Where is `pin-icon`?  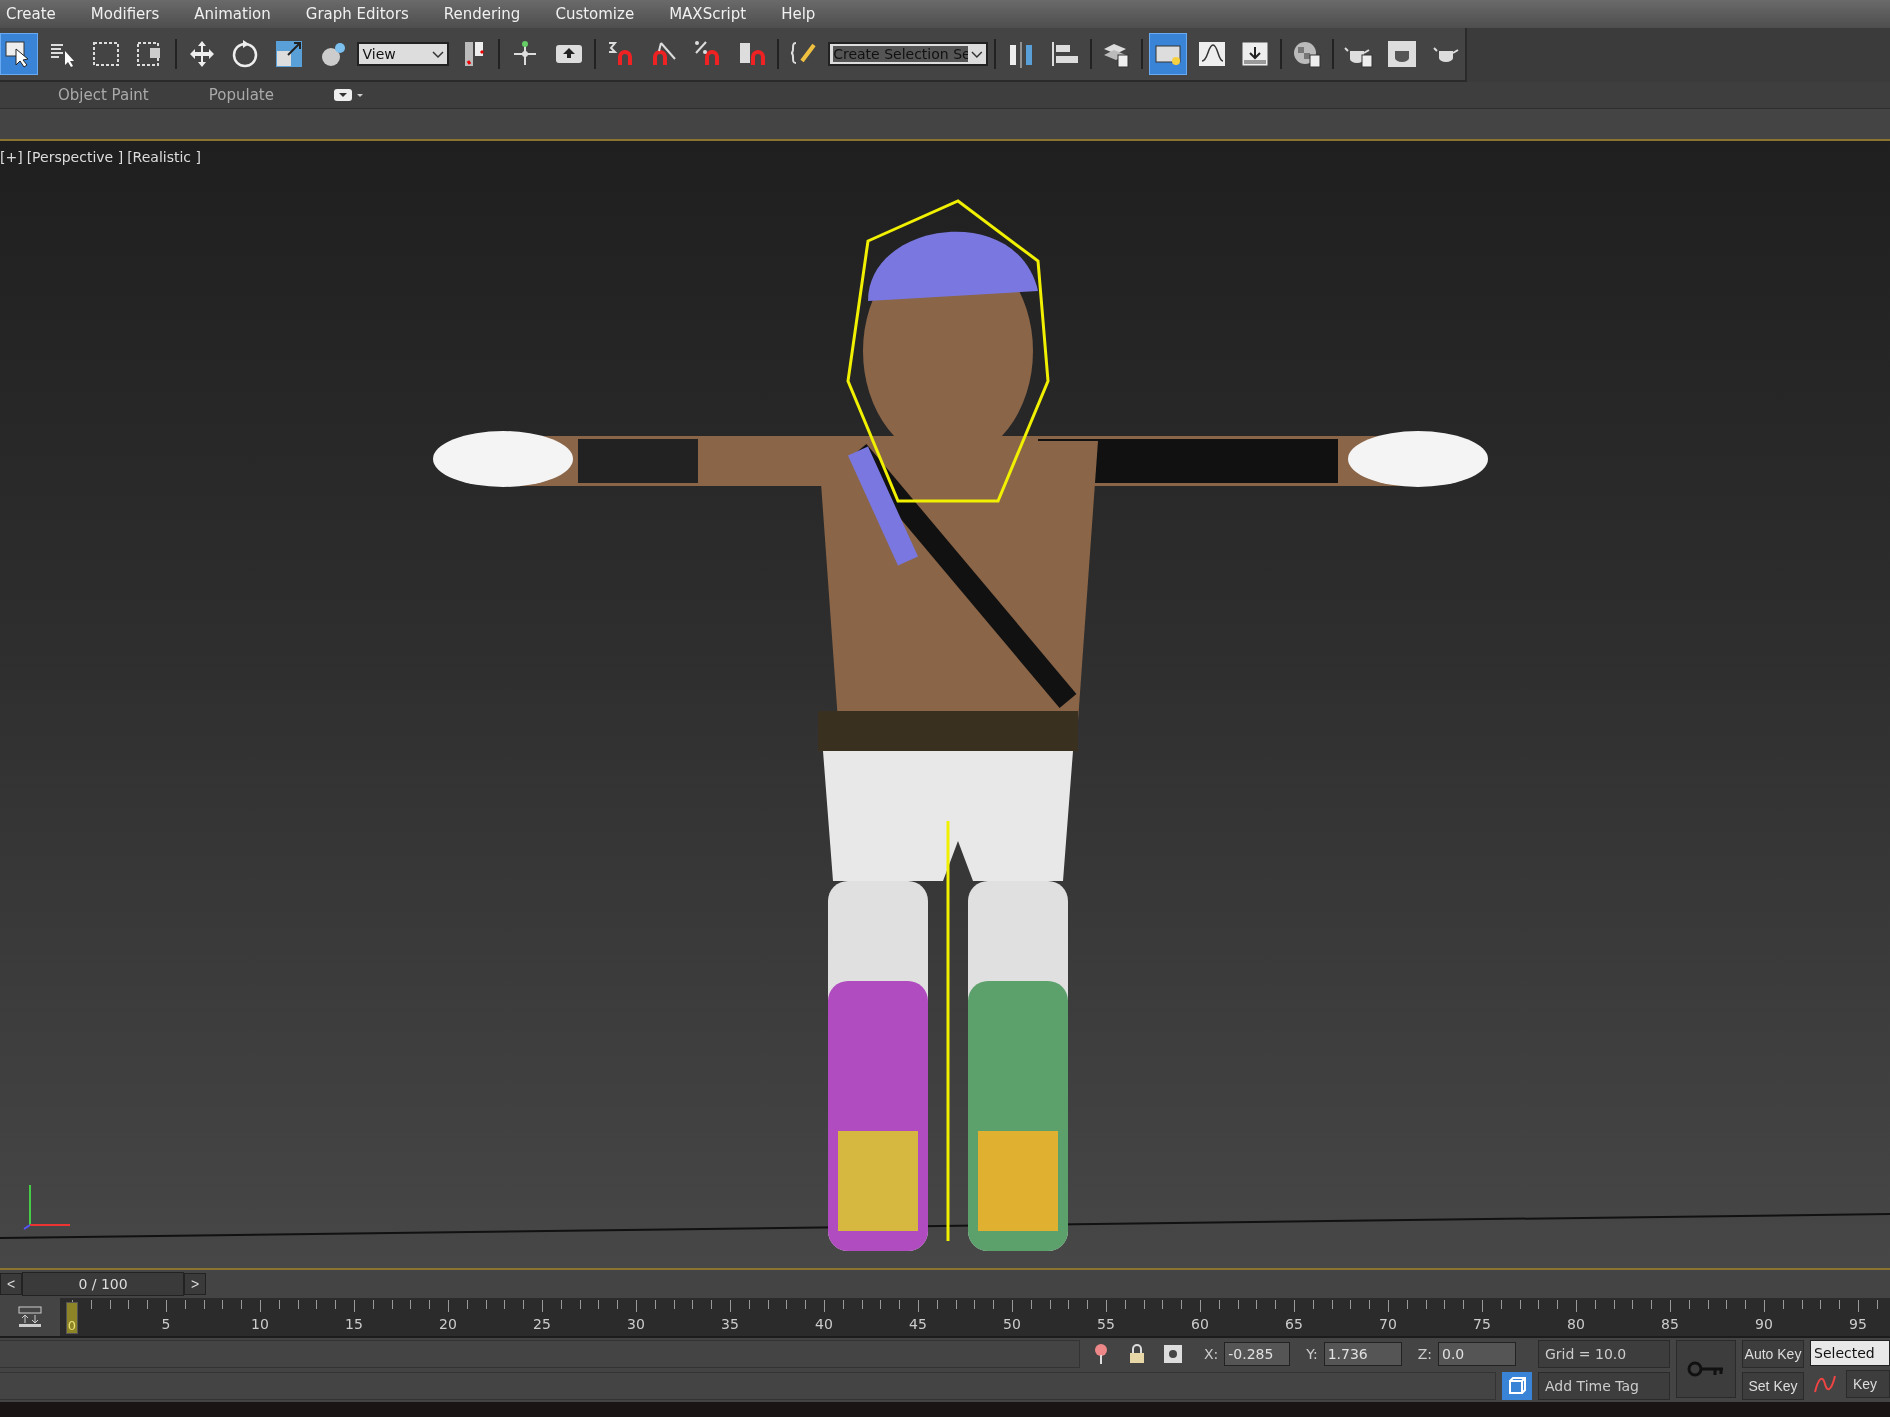
pin-icon is located at coordinates (1100, 1354).